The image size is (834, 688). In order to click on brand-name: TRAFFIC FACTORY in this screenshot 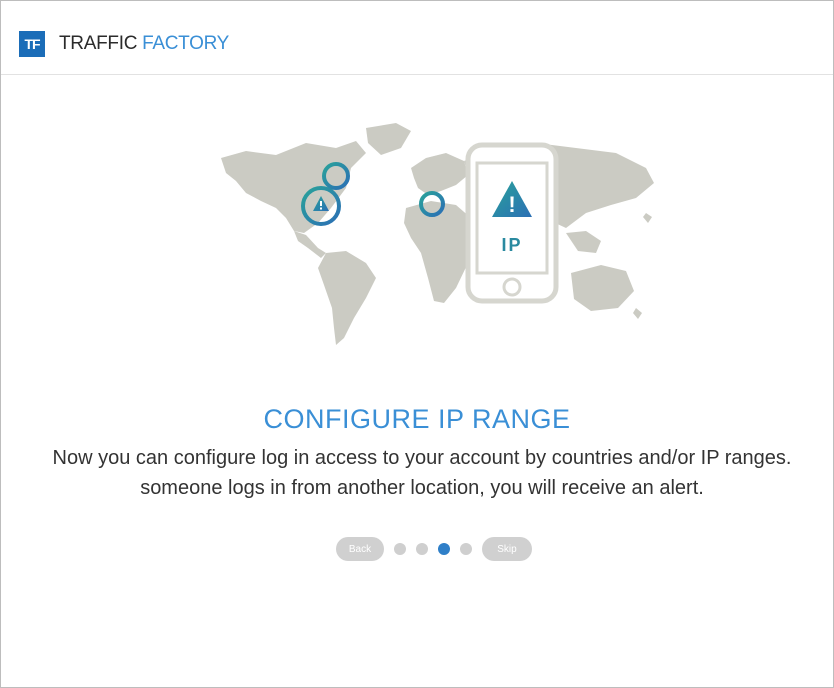, I will do `click(144, 44)`.